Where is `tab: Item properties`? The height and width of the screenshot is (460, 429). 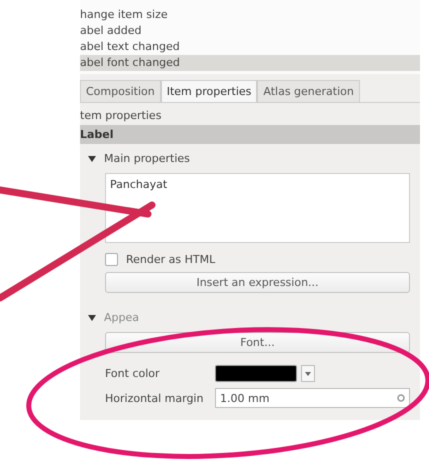 tab: Item properties is located at coordinates (209, 91).